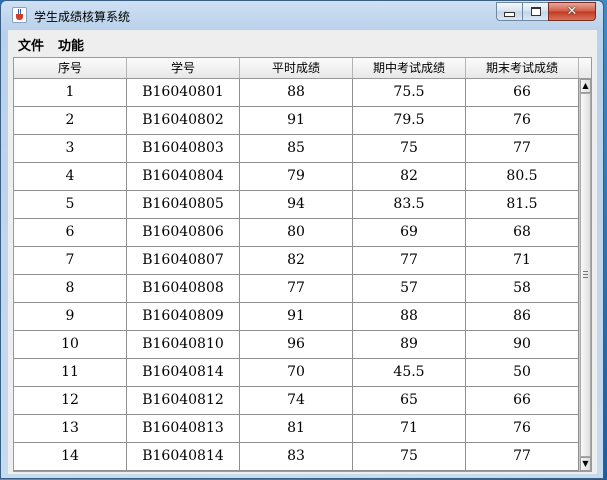 The height and width of the screenshot is (480, 607). What do you see at coordinates (409, 120) in the screenshot?
I see `cell-midterm-score: 79.5` at bounding box center [409, 120].